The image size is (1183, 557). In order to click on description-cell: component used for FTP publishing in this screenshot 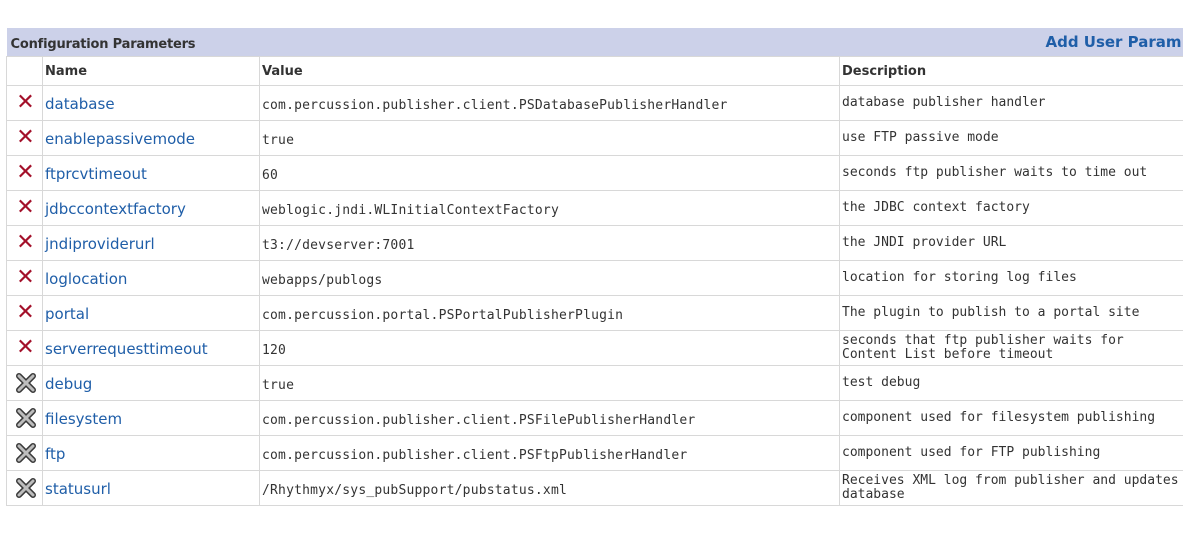, I will do `click(1010, 453)`.